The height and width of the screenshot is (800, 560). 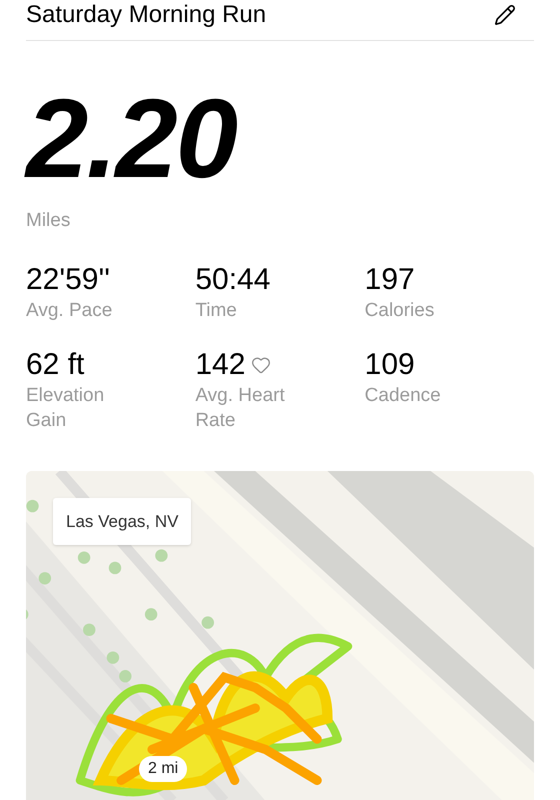 What do you see at coordinates (70, 310) in the screenshot?
I see `stat-label: Avg. Pace` at bounding box center [70, 310].